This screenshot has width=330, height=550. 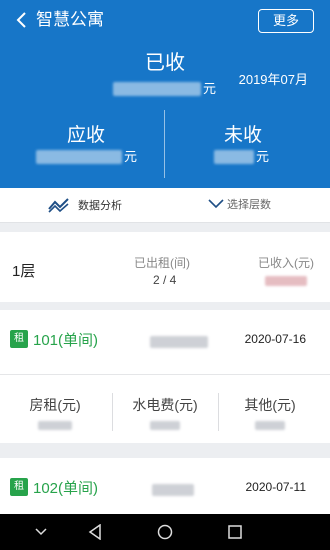 I want to click on nav-collapse-button, so click(x=41, y=532).